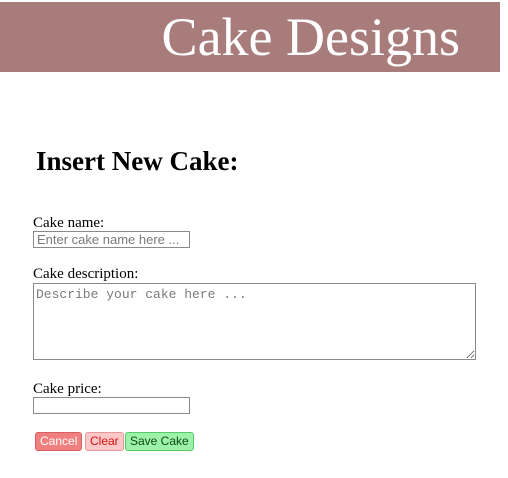 This screenshot has height=478, width=508. I want to click on cake-price-label: Cake price:, so click(67, 389).